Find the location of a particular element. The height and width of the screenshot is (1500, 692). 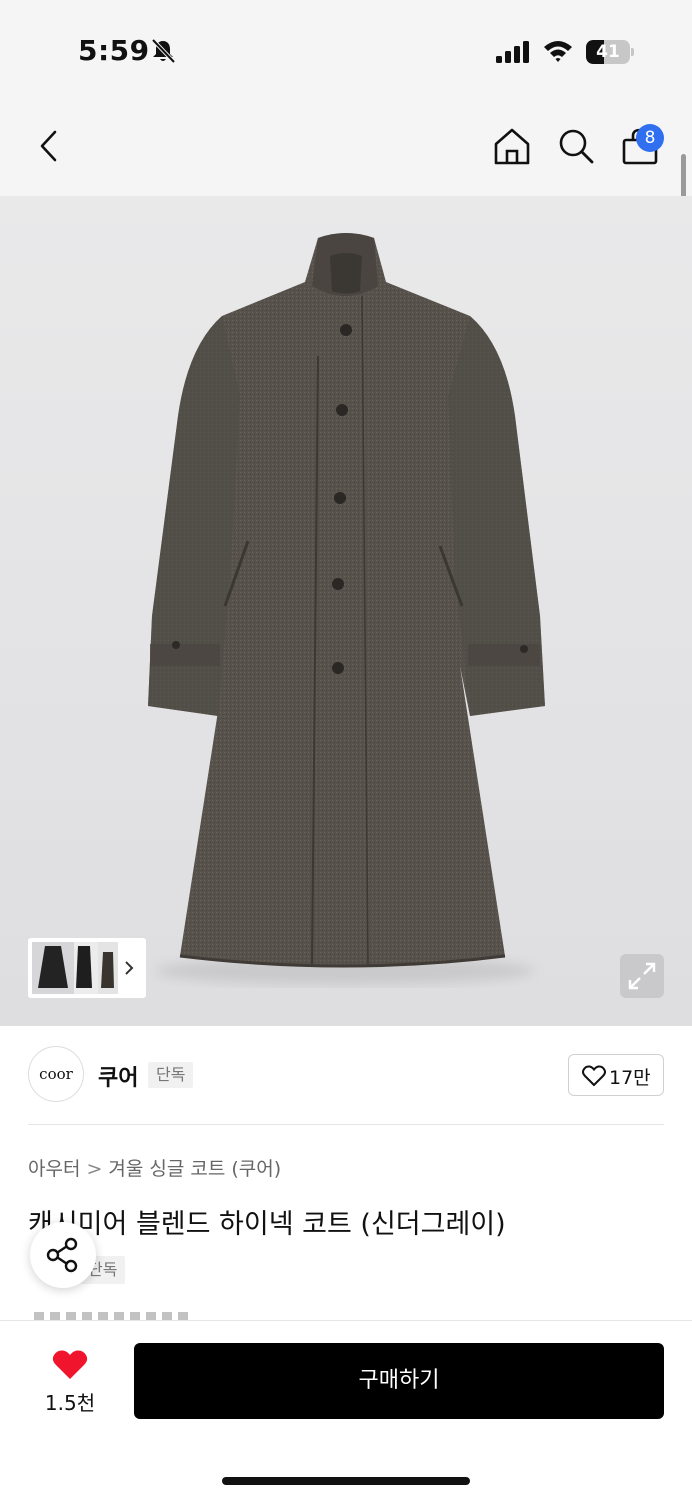

thumbnail-strip is located at coordinates (87, 968).